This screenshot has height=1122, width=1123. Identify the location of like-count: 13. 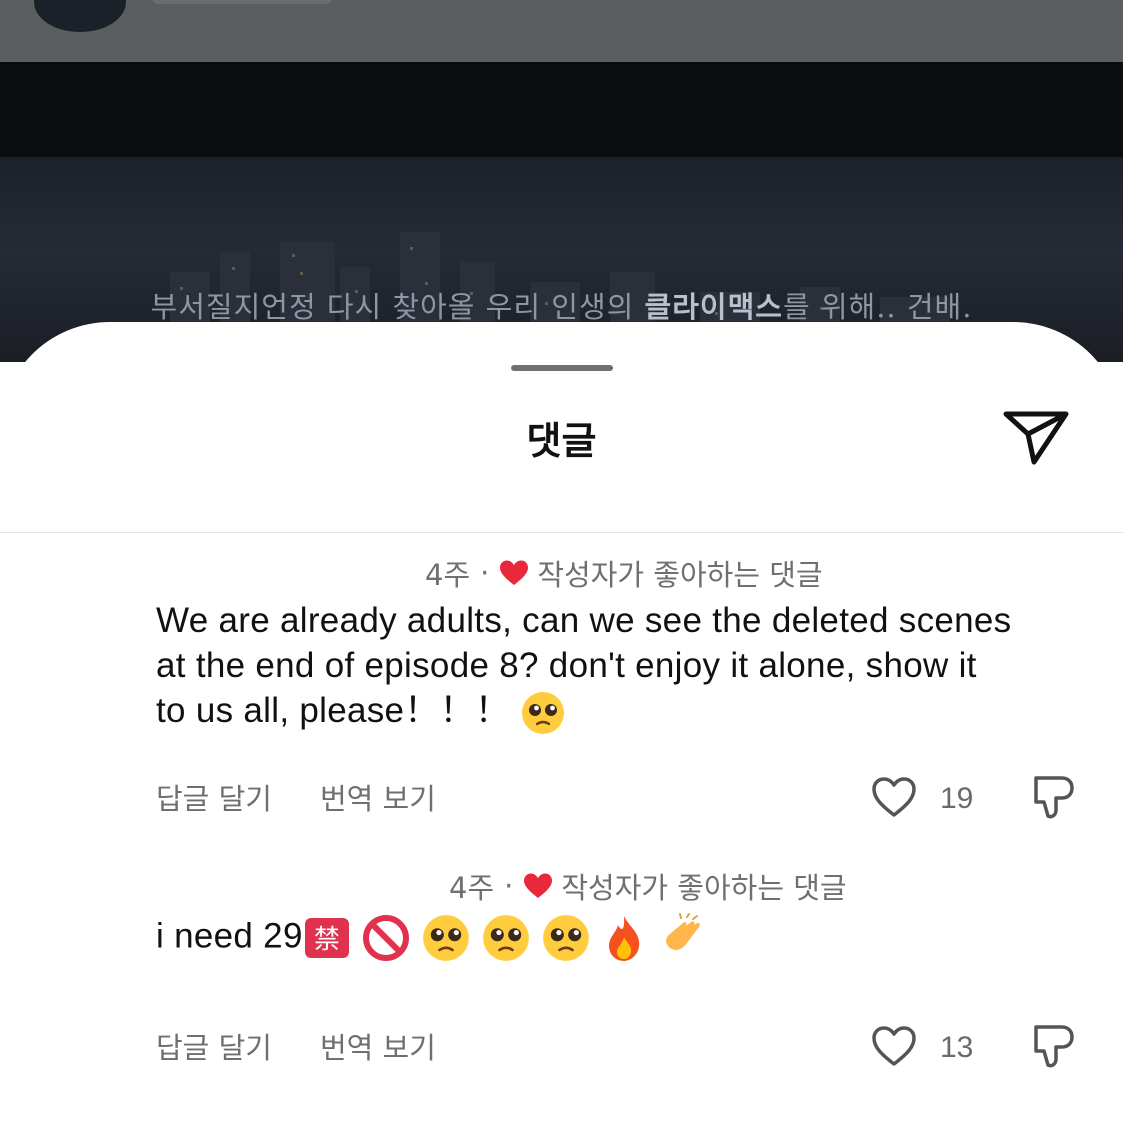
(957, 1047).